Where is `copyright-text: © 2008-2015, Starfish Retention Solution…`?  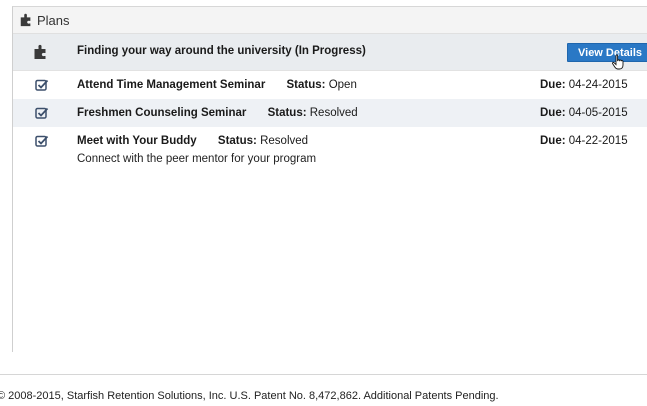 copyright-text: © 2008-2015, Starfish Retention Solution… is located at coordinates (249, 396).